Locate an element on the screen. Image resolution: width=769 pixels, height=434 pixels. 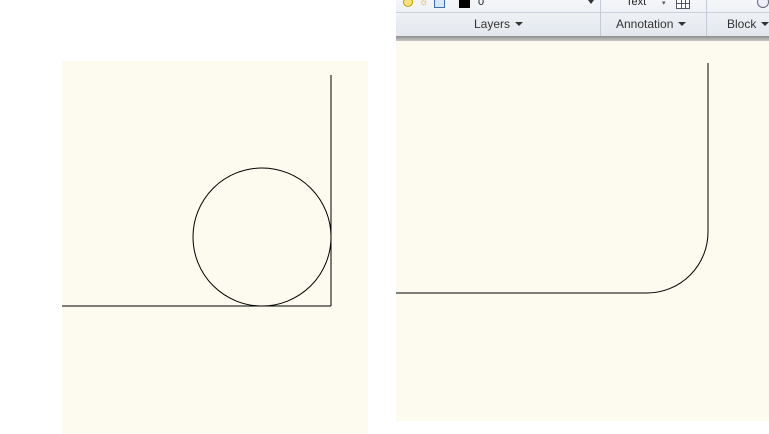
annotation-panel-label: Annotation is located at coordinates (651, 24).